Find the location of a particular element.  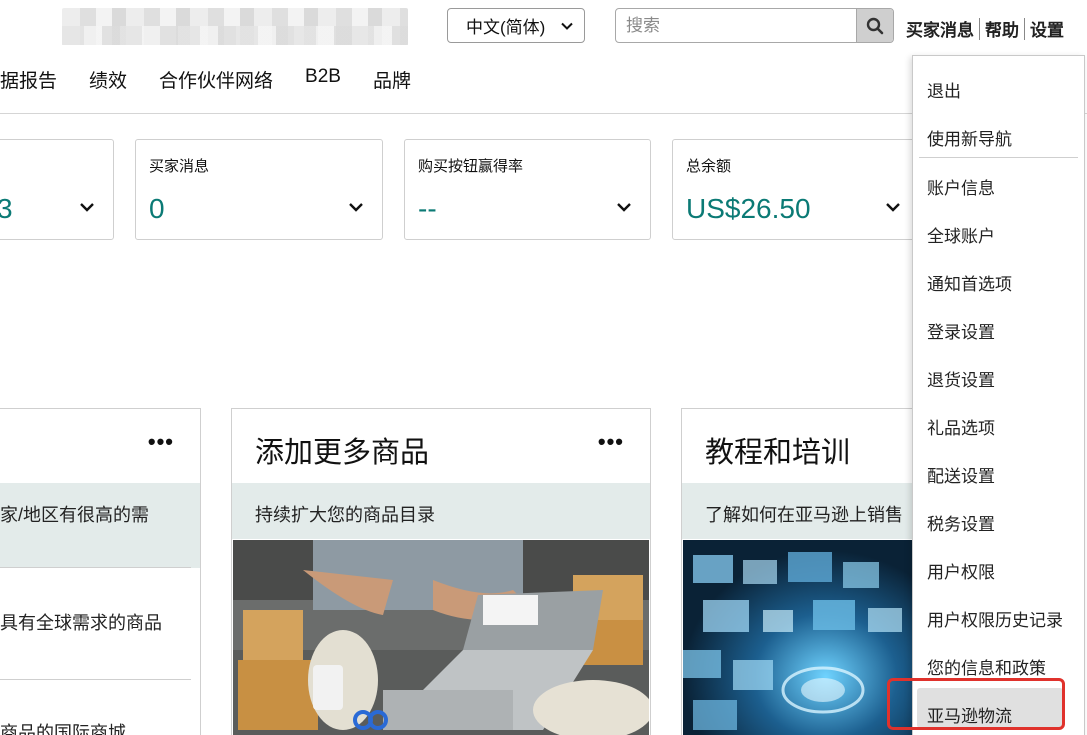

panel-title: 教程和培训 is located at coordinates (778, 453).